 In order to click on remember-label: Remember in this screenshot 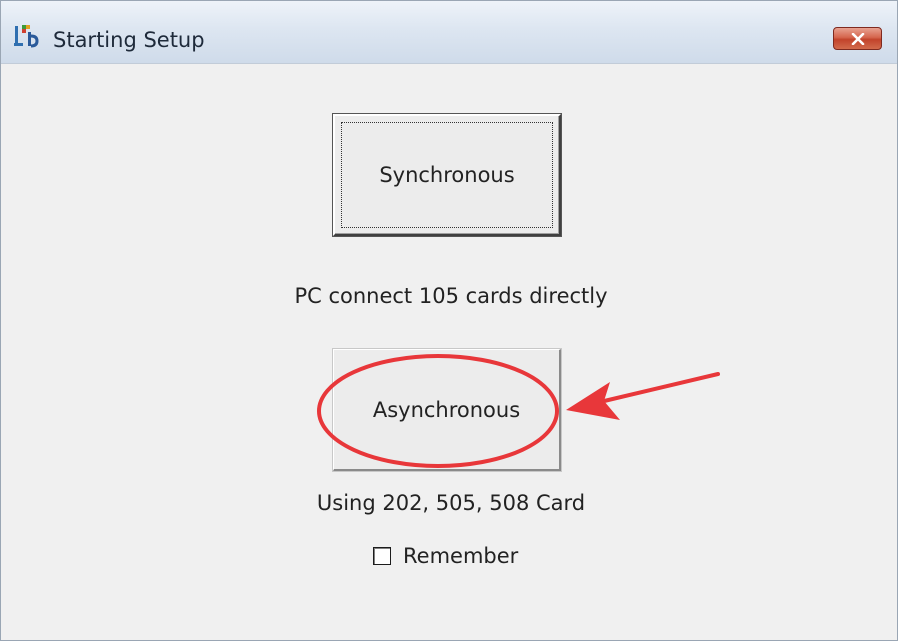, I will do `click(461, 556)`.